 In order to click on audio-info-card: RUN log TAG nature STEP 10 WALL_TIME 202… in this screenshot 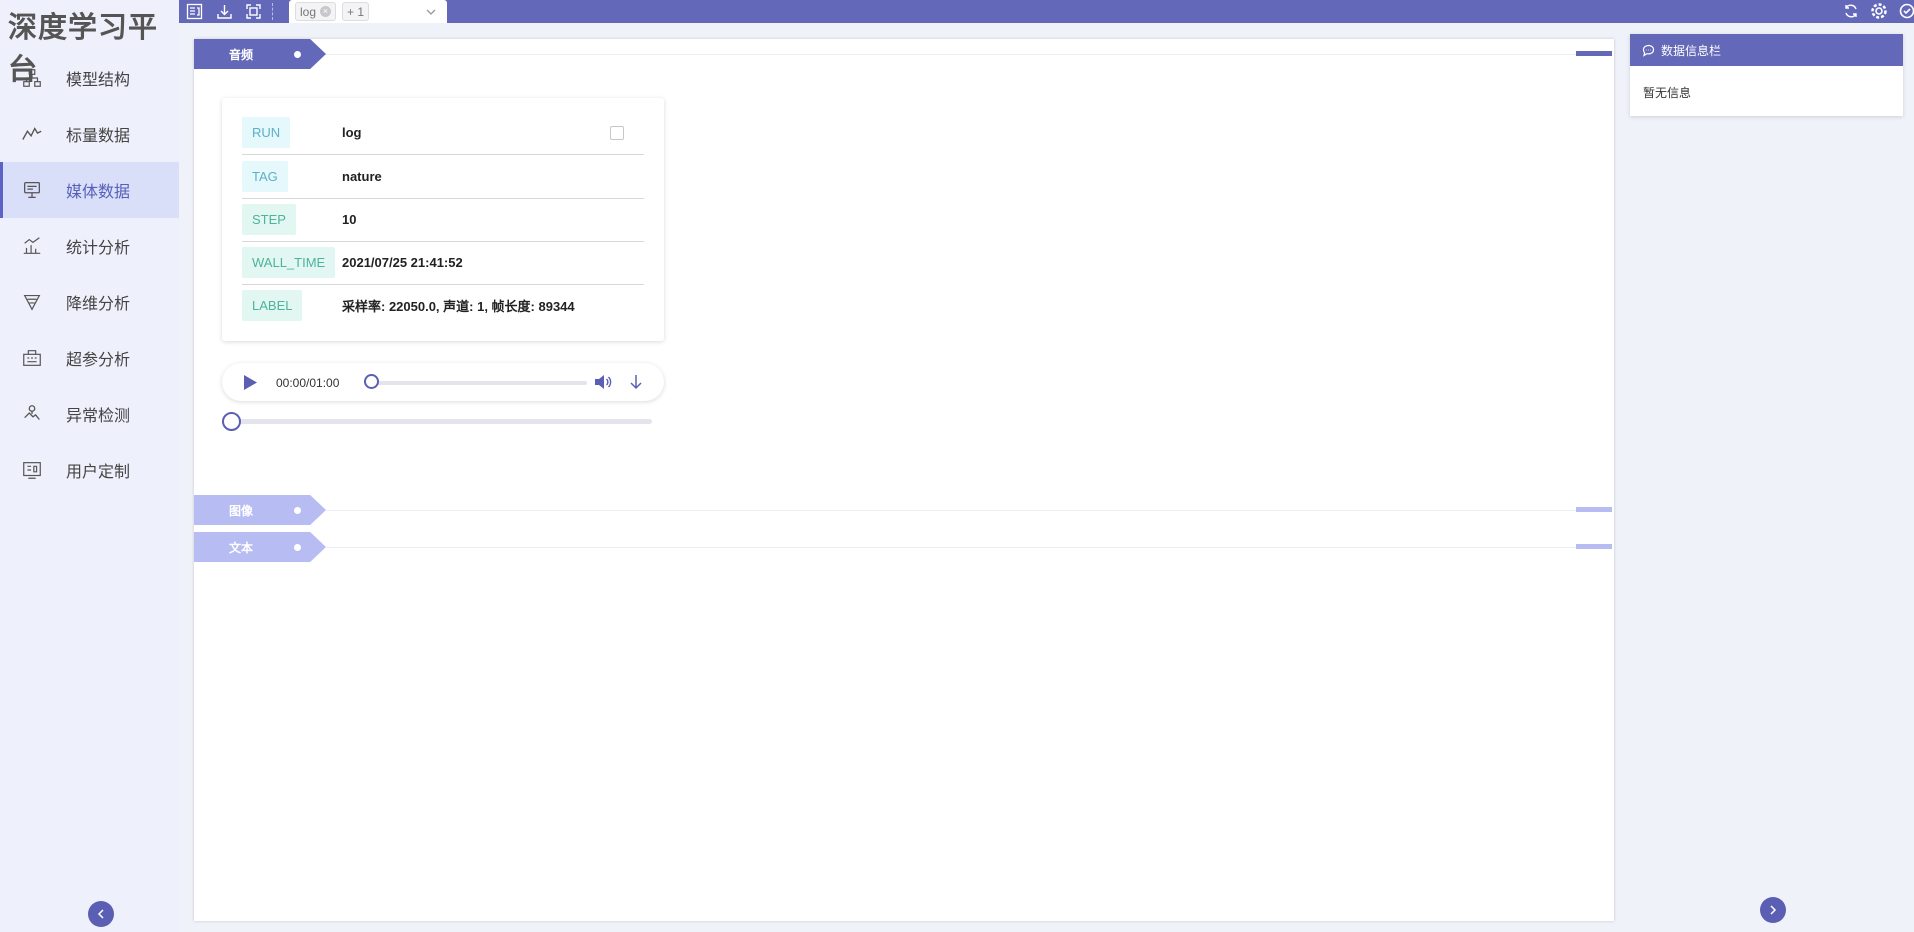, I will do `click(443, 219)`.